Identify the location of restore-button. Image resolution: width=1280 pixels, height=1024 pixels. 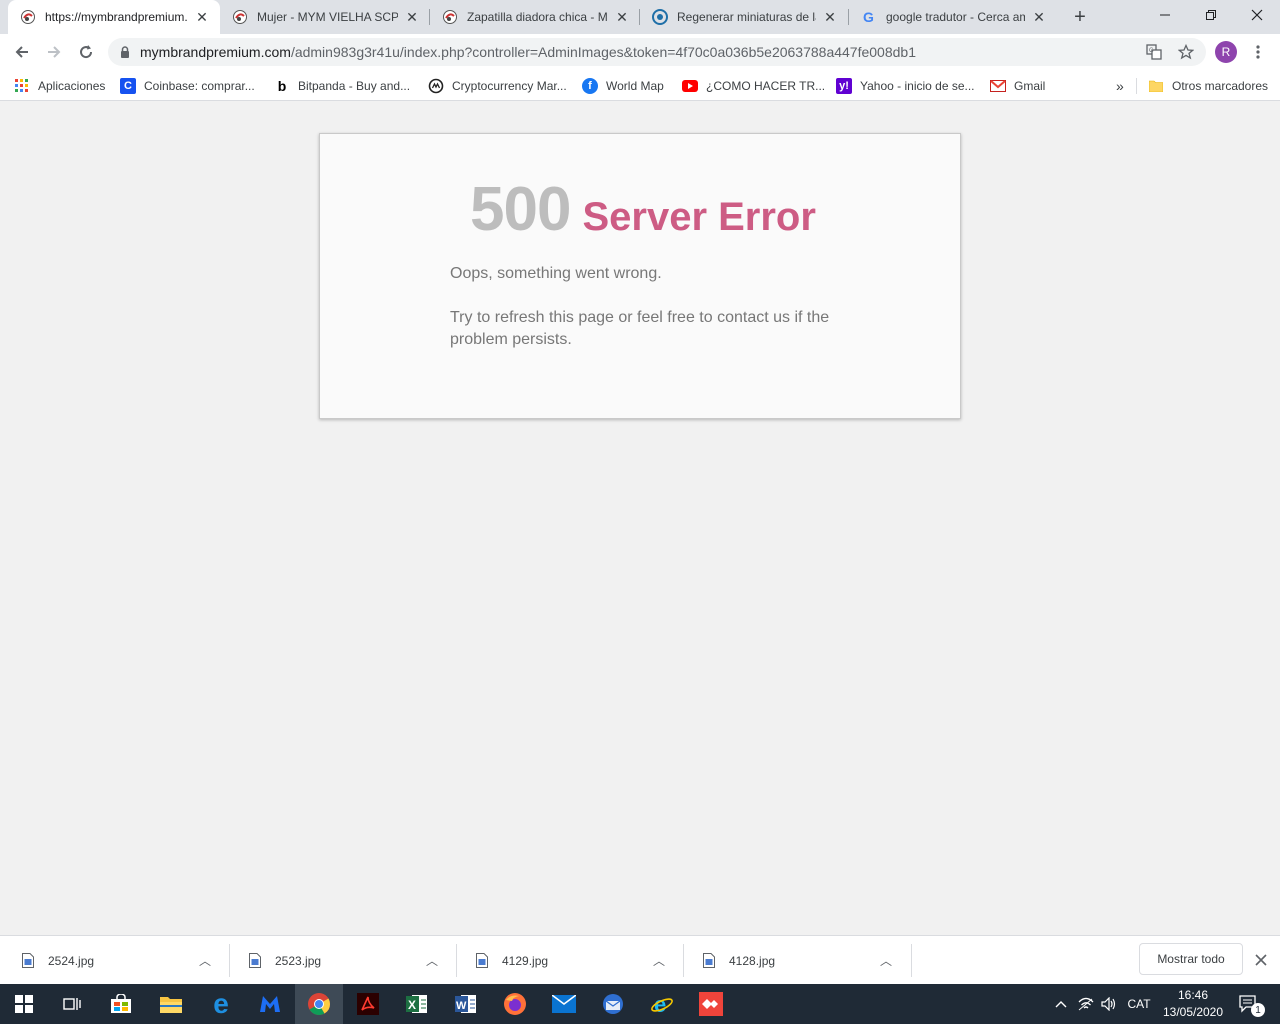
(1211, 15).